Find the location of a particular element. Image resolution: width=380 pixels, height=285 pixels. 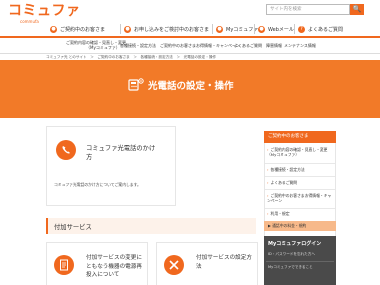

sidebar-item-campaign: › ご契約中のお客さまお得情報・キャンペーン is located at coordinates (301, 198).